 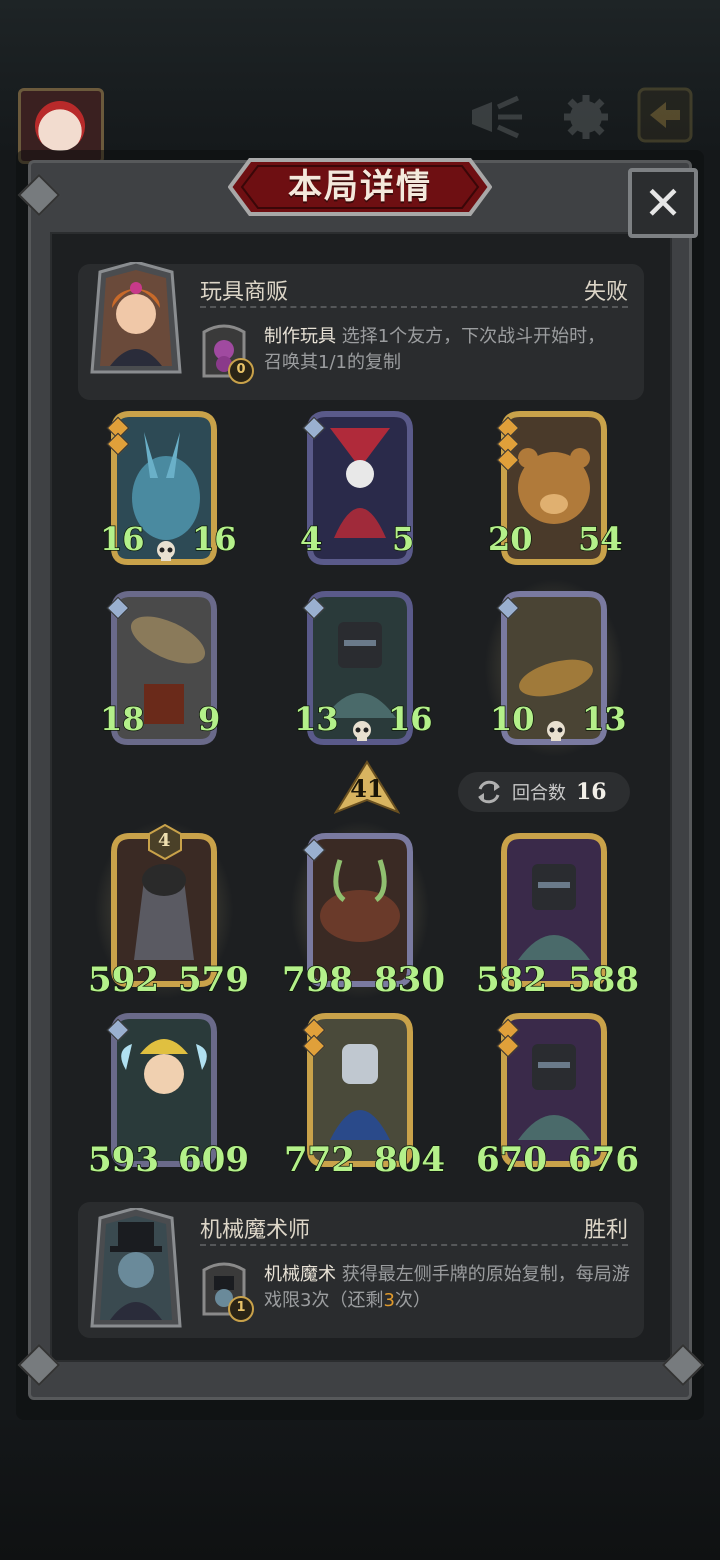 What do you see at coordinates (123, 980) in the screenshot?
I see `attack-value: 592` at bounding box center [123, 980].